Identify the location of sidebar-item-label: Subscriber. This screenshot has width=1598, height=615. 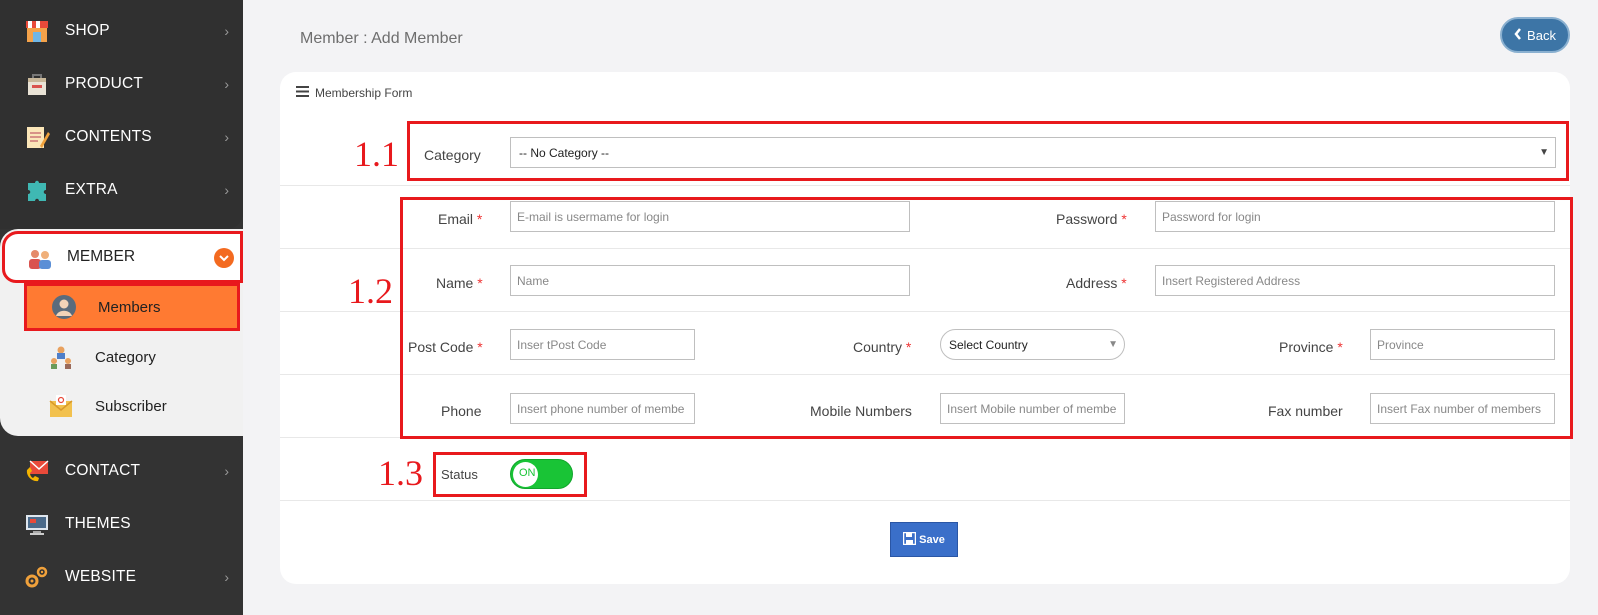
(131, 406).